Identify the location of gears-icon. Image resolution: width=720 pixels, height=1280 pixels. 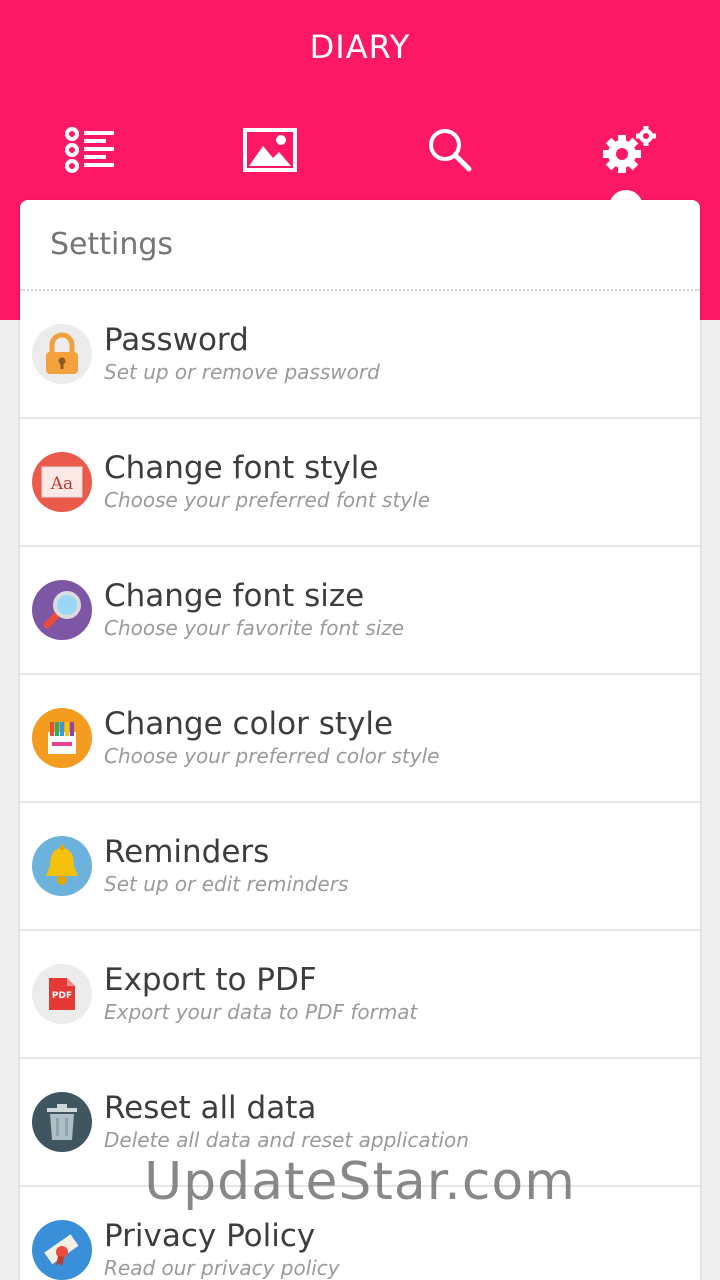
(630, 150).